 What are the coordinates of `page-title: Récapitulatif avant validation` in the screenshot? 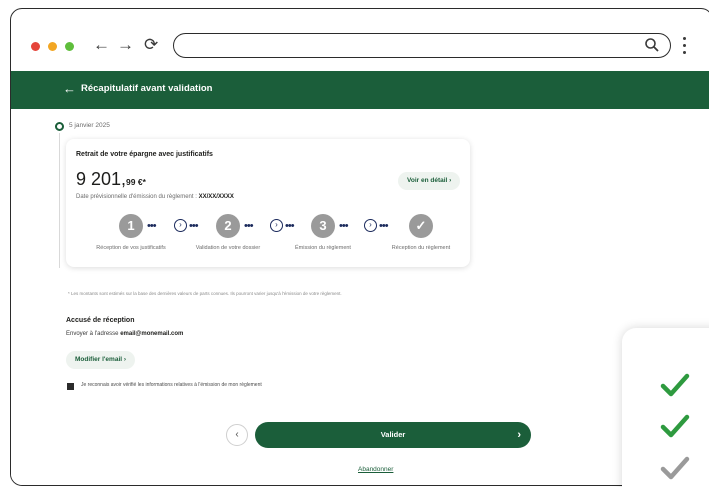 It's located at (147, 88).